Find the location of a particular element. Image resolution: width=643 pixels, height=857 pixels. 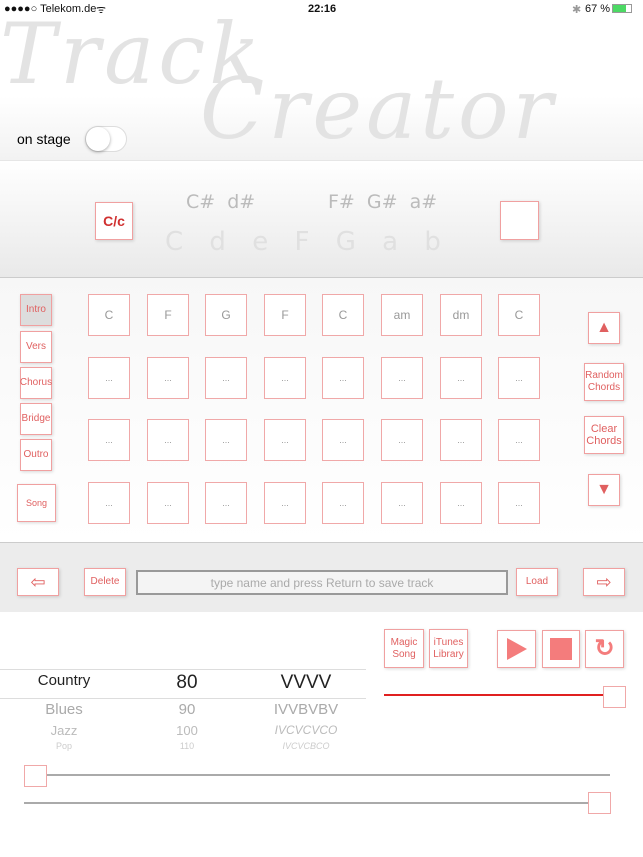

prev-track-button: ⇦ is located at coordinates (38, 582).